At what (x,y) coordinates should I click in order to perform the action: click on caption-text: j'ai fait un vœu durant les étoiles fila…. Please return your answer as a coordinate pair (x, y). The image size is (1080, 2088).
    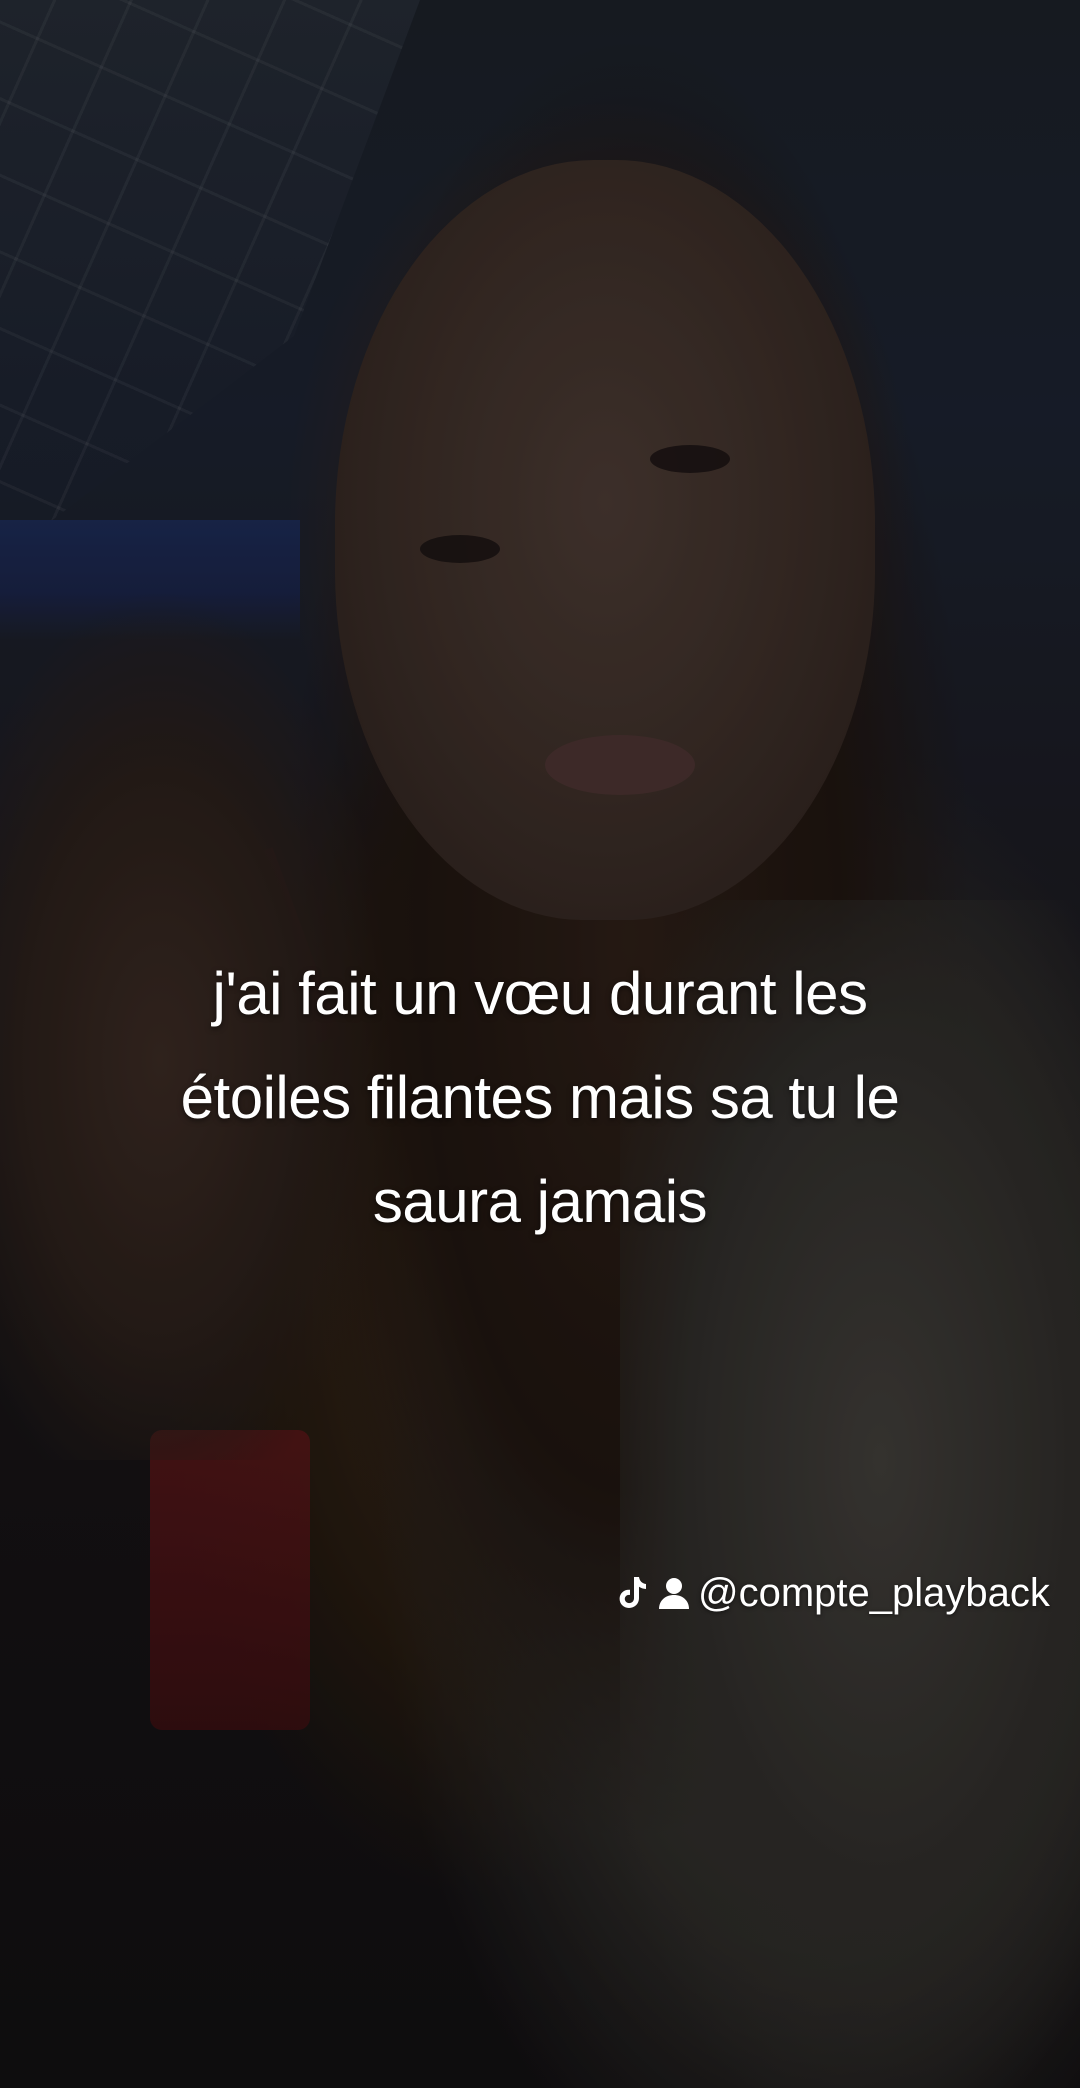
    Looking at the image, I should click on (540, 1098).